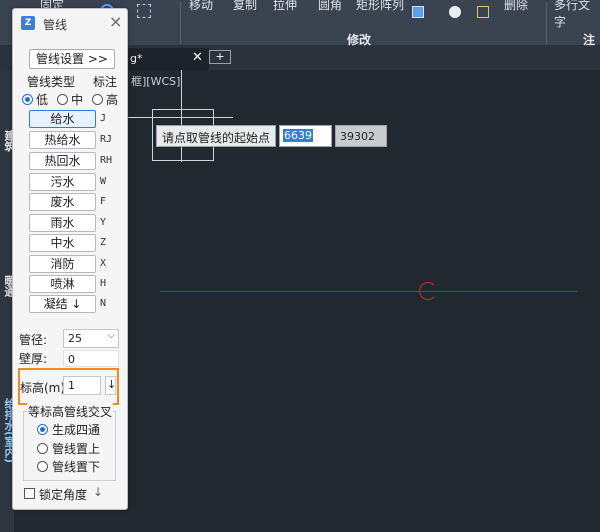 The width and height of the screenshot is (600, 532). What do you see at coordinates (111, 335) in the screenshot?
I see `chevron-down-icon: ⌵` at bounding box center [111, 335].